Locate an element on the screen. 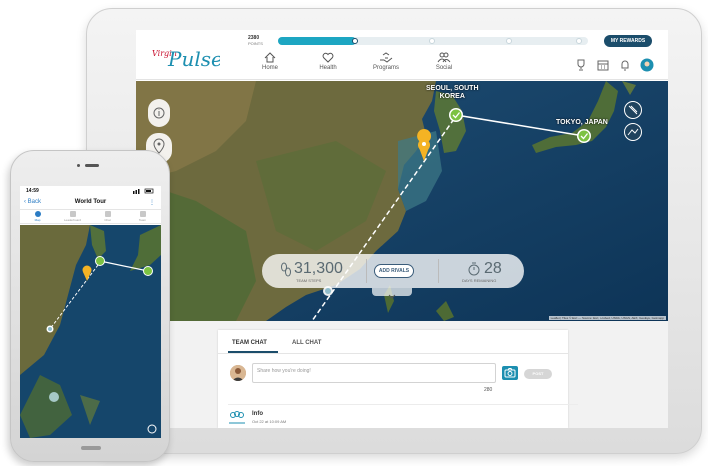 Image resolution: width=708 pixels, height=466 pixels. chat-message-row: Info Oct 22 at 10:09 AM is located at coordinates (403, 416).